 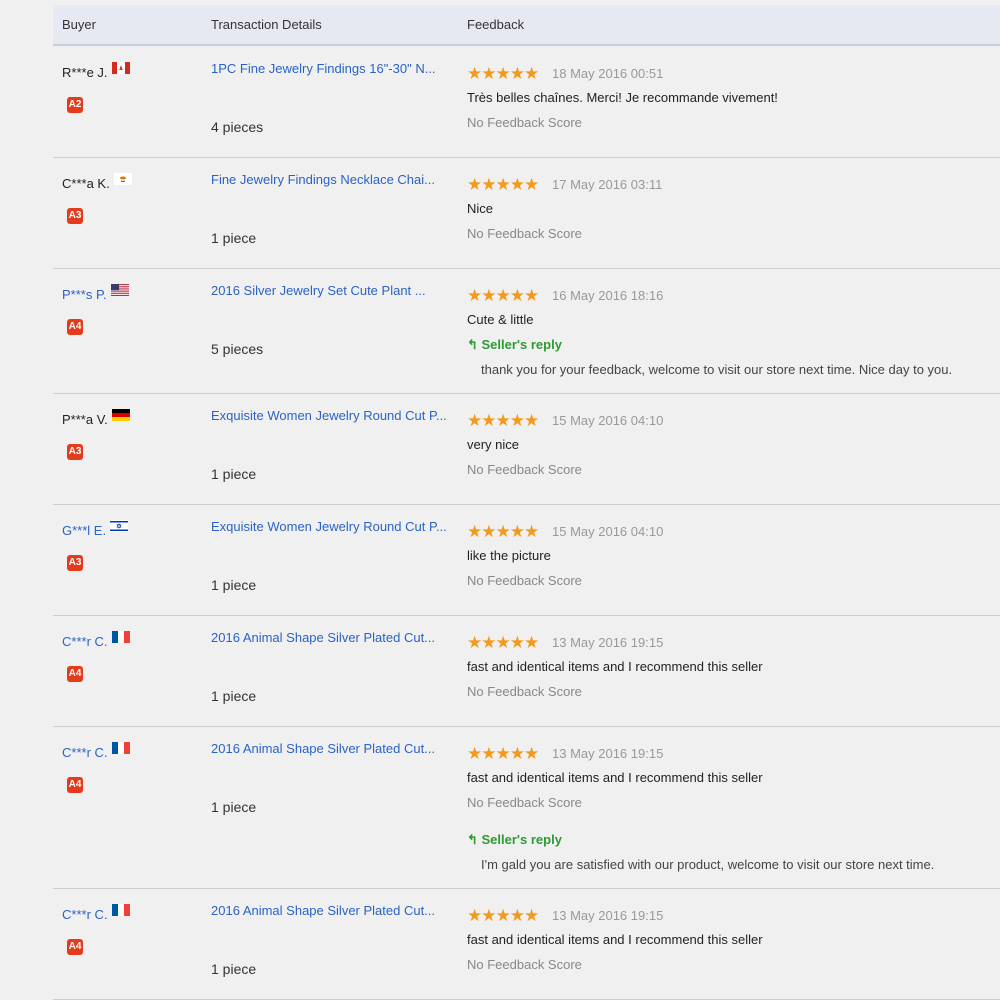 I want to click on transaction-column-header: Transaction Details, so click(x=266, y=24).